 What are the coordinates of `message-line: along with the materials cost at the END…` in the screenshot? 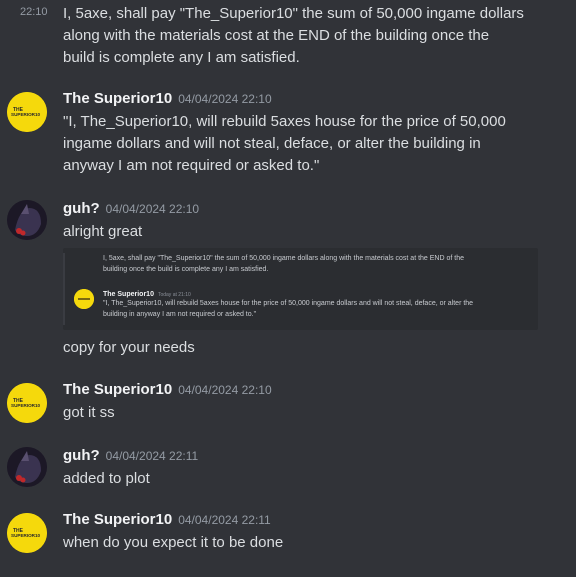 It's located at (276, 35).